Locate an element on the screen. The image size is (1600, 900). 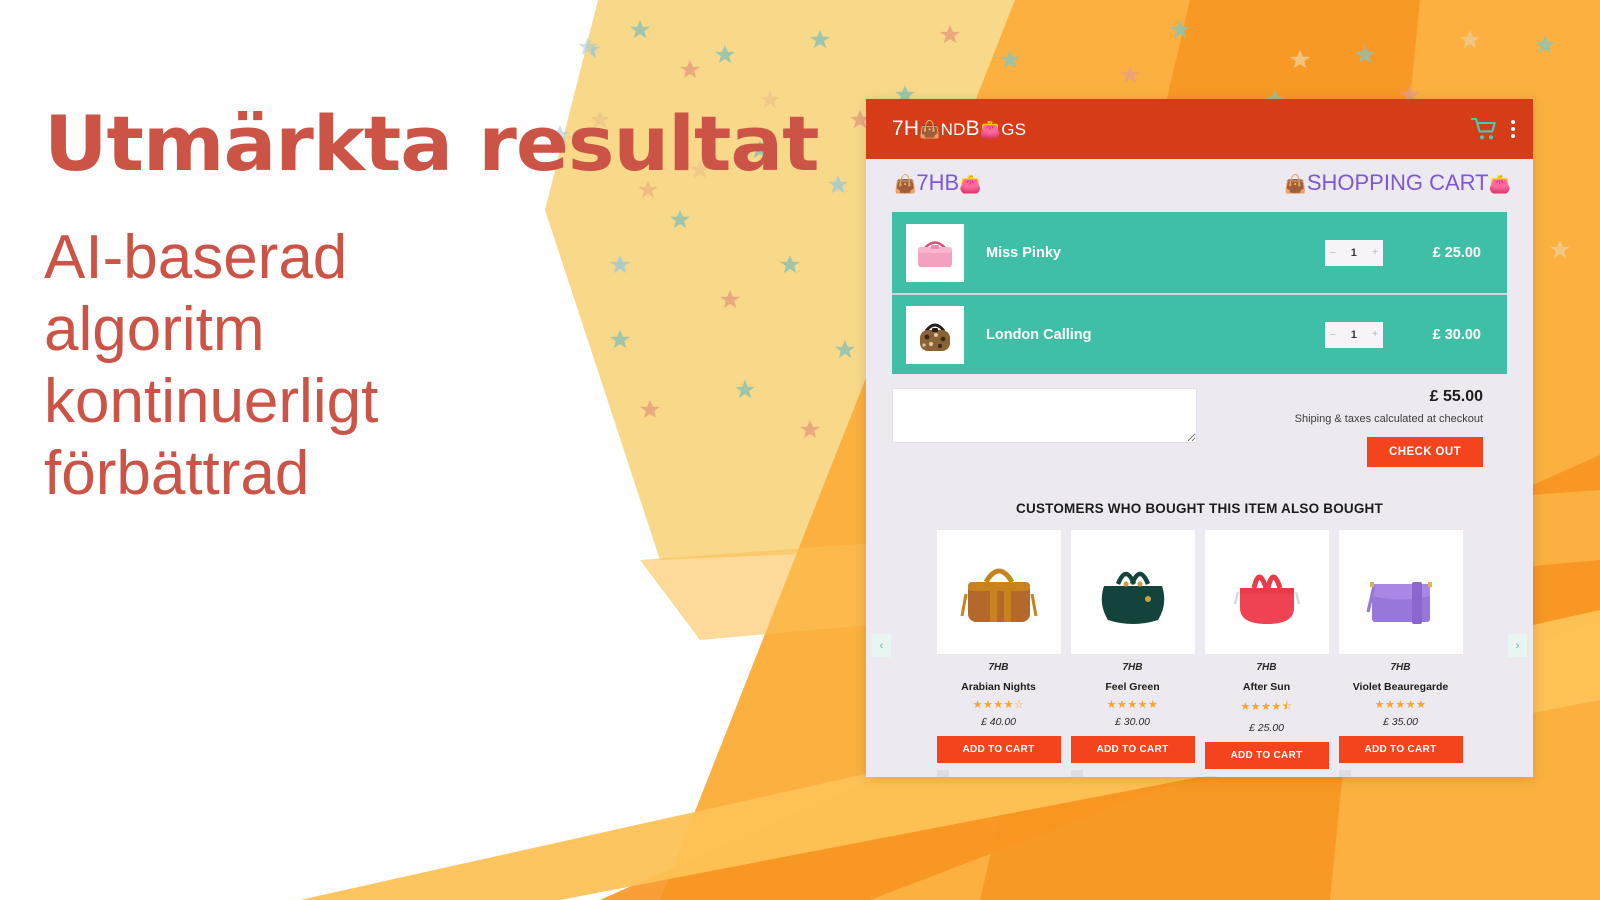
cart-item-price: £ 30.00 is located at coordinates (1456, 334).